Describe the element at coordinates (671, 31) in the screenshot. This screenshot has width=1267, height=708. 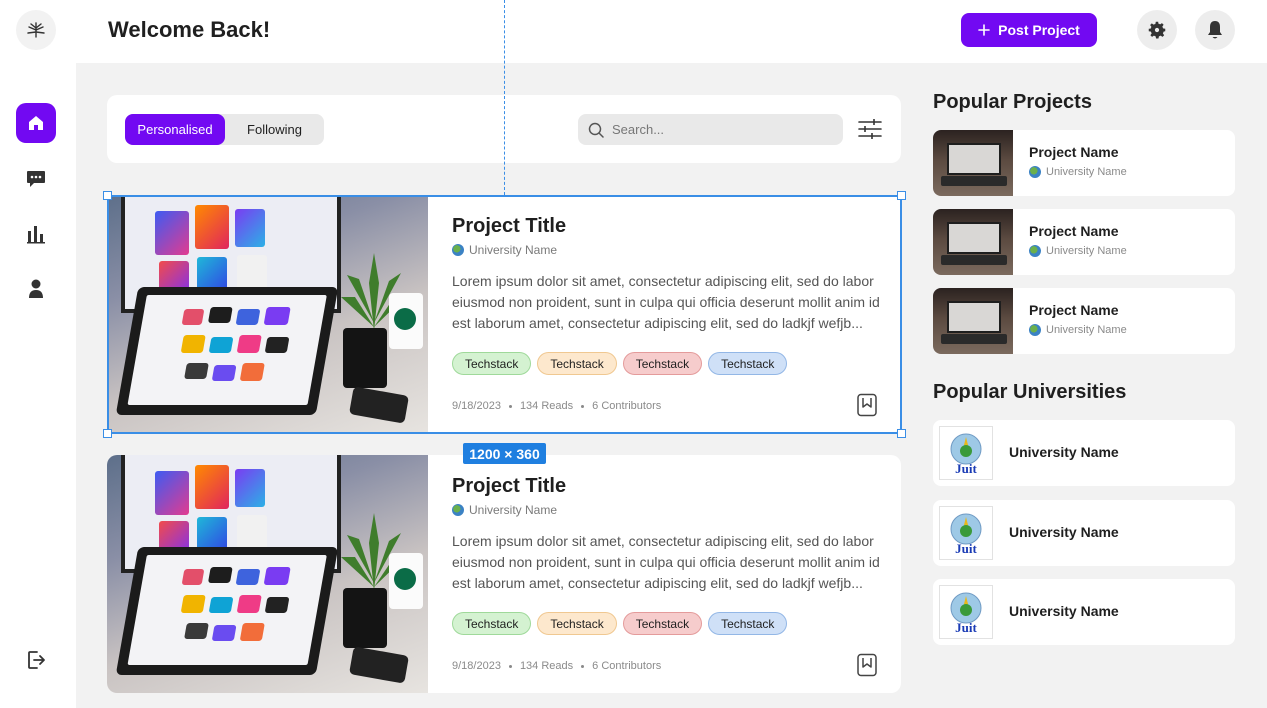
I see `top-header: Welcome Back! Post Project` at that location.